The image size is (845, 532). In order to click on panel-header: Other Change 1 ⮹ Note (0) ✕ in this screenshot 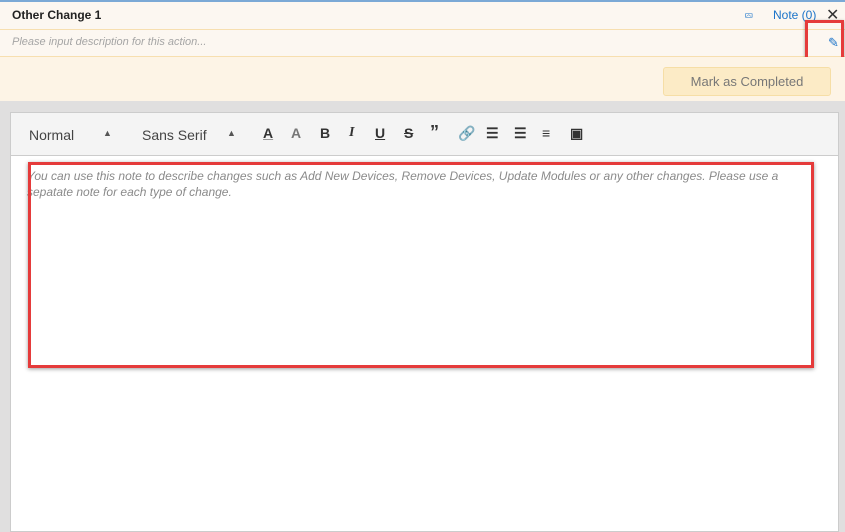, I will do `click(422, 16)`.